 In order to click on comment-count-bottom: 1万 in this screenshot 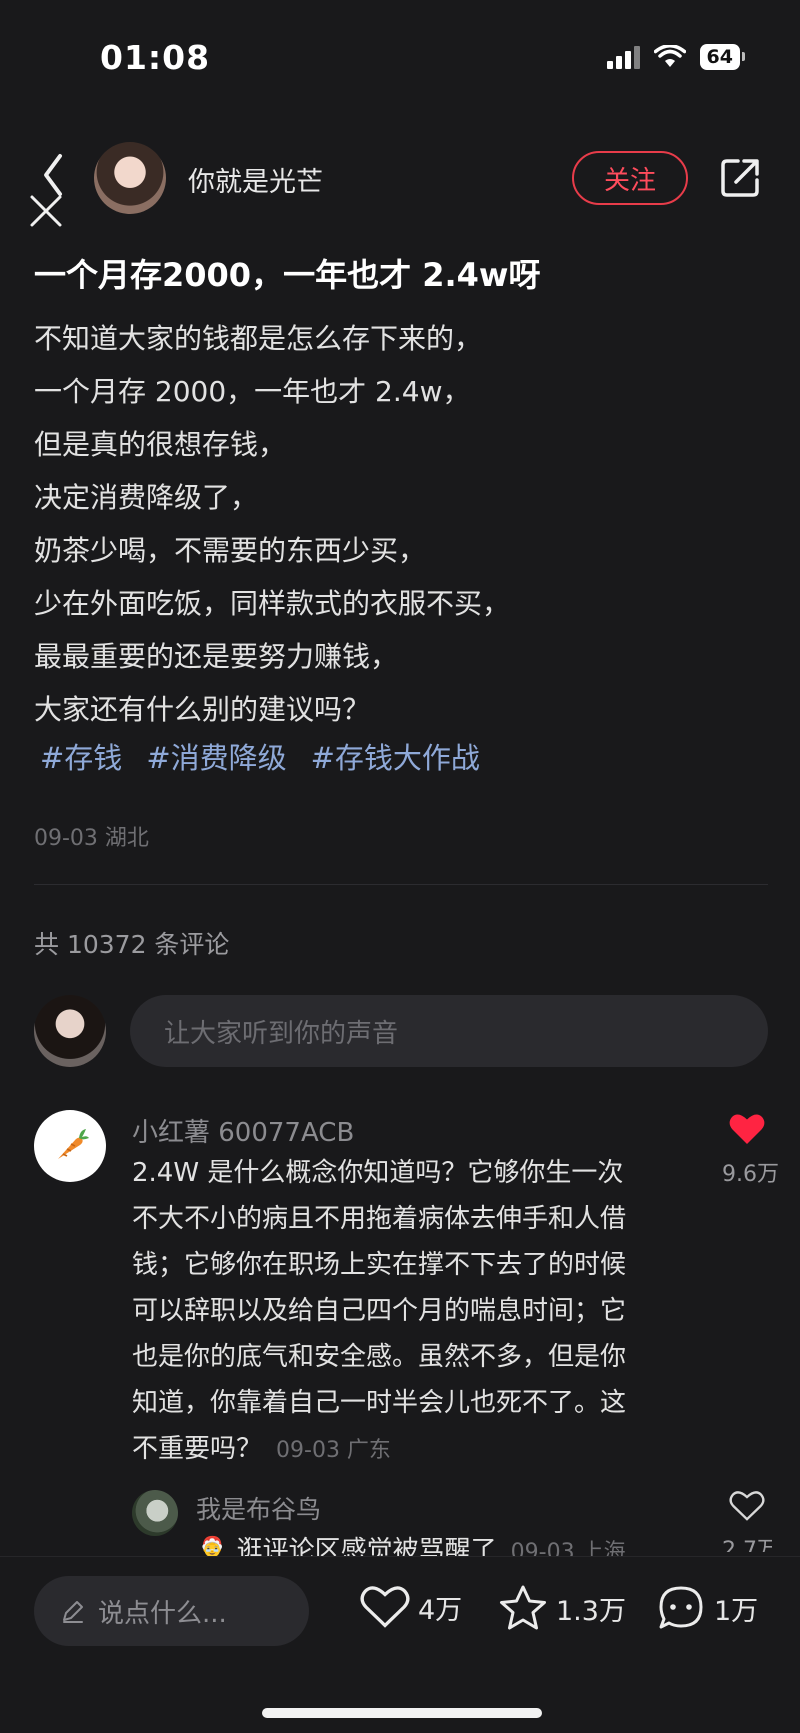, I will do `click(736, 1611)`.